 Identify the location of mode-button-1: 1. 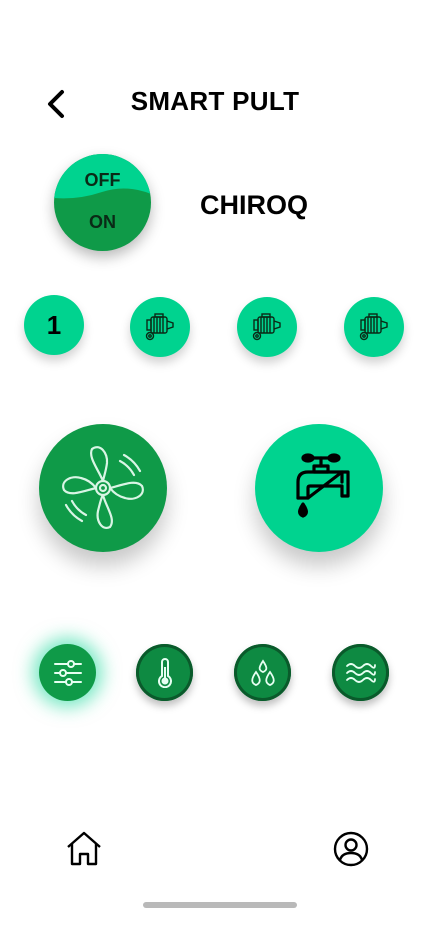
(54, 325).